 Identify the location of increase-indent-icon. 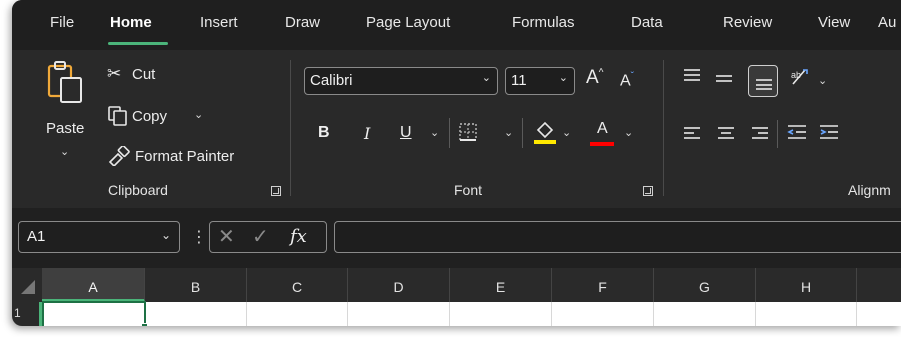
(829, 133).